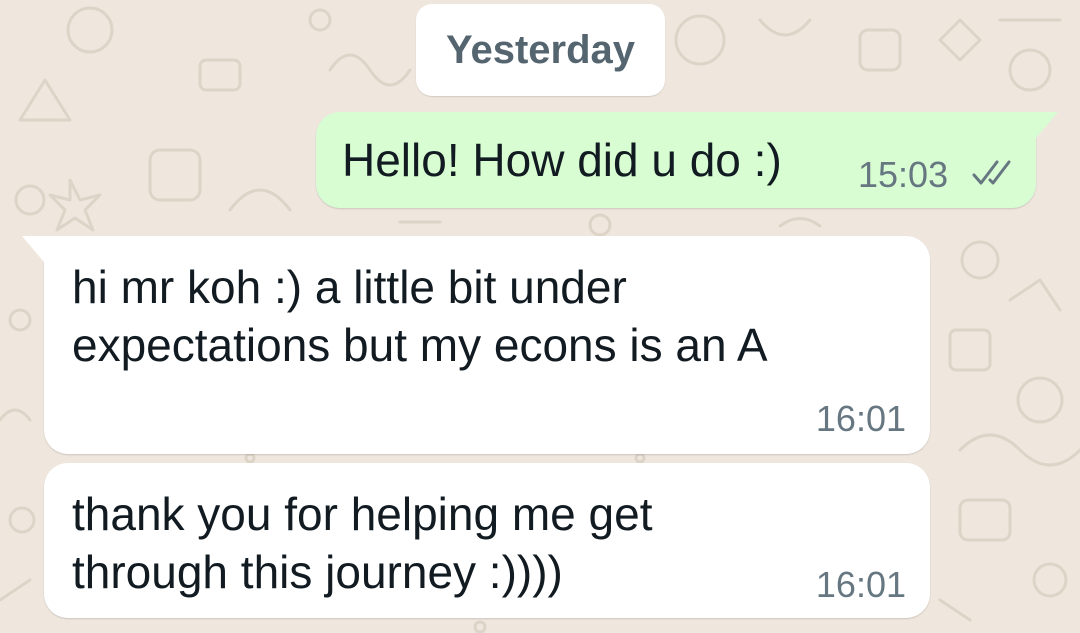  Describe the element at coordinates (362, 514) in the screenshot. I see `message-line: thank you for helping me get` at that location.